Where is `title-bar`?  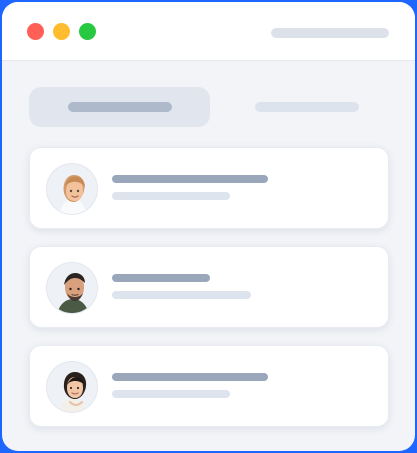
title-bar is located at coordinates (208, 31).